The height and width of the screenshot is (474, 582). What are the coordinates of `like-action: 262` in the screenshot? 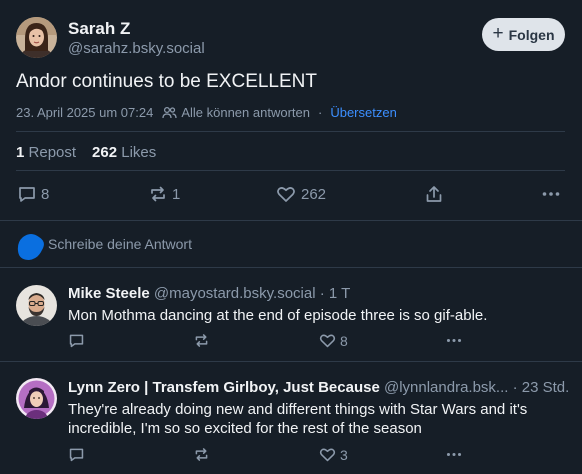 It's located at (301, 194).